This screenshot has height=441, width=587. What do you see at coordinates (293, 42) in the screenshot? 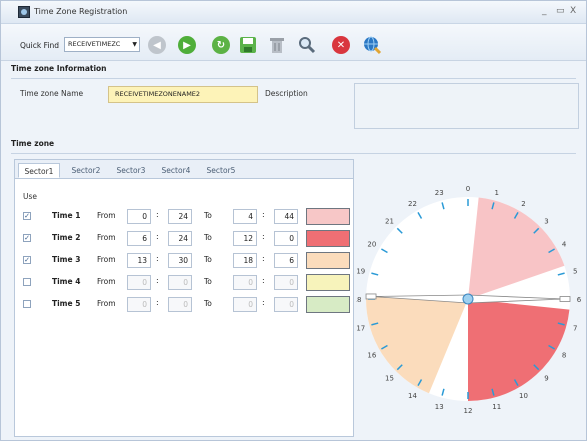
I see `toolbar: Quick Find RECEIVETIMEZC ▼ ◀ ▶ ↻ ✕` at bounding box center [293, 42].